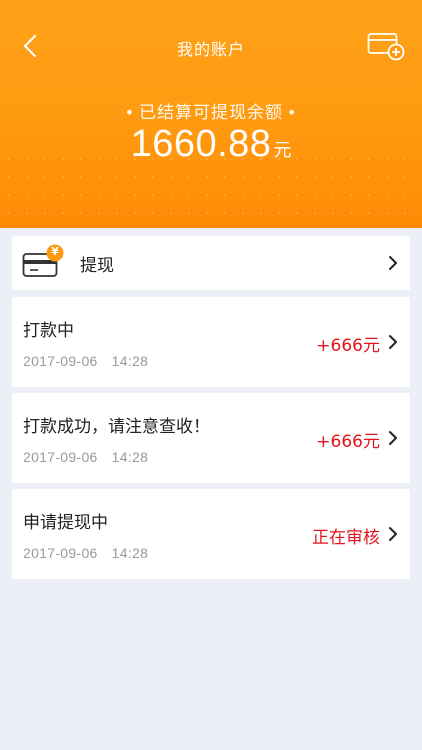 The width and height of the screenshot is (422, 750). I want to click on record-item: 打款中 2017-09-06 14:28 +666元, so click(211, 342).